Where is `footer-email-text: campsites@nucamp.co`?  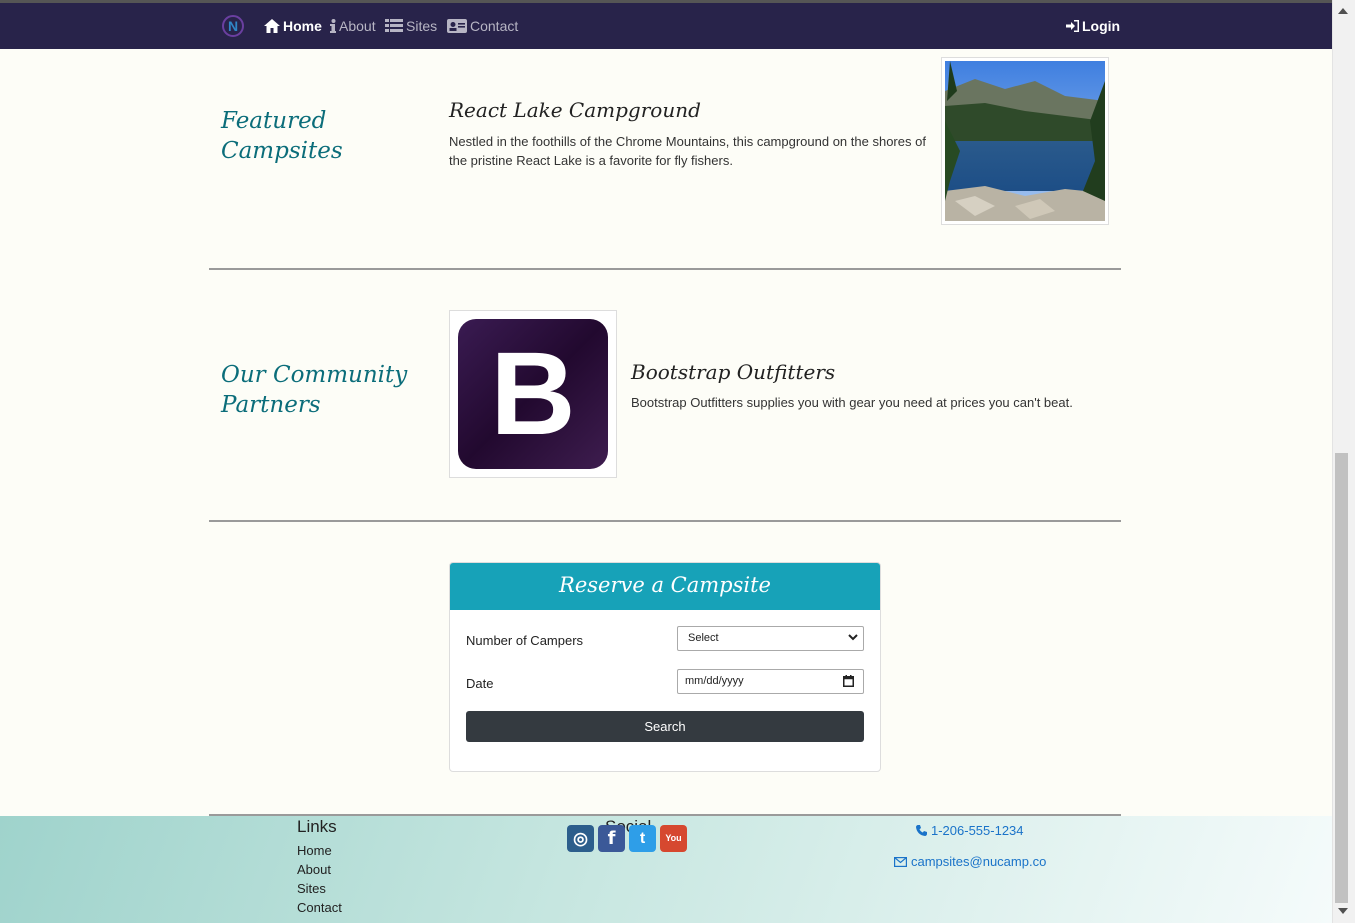 footer-email-text: campsites@nucamp.co is located at coordinates (979, 861).